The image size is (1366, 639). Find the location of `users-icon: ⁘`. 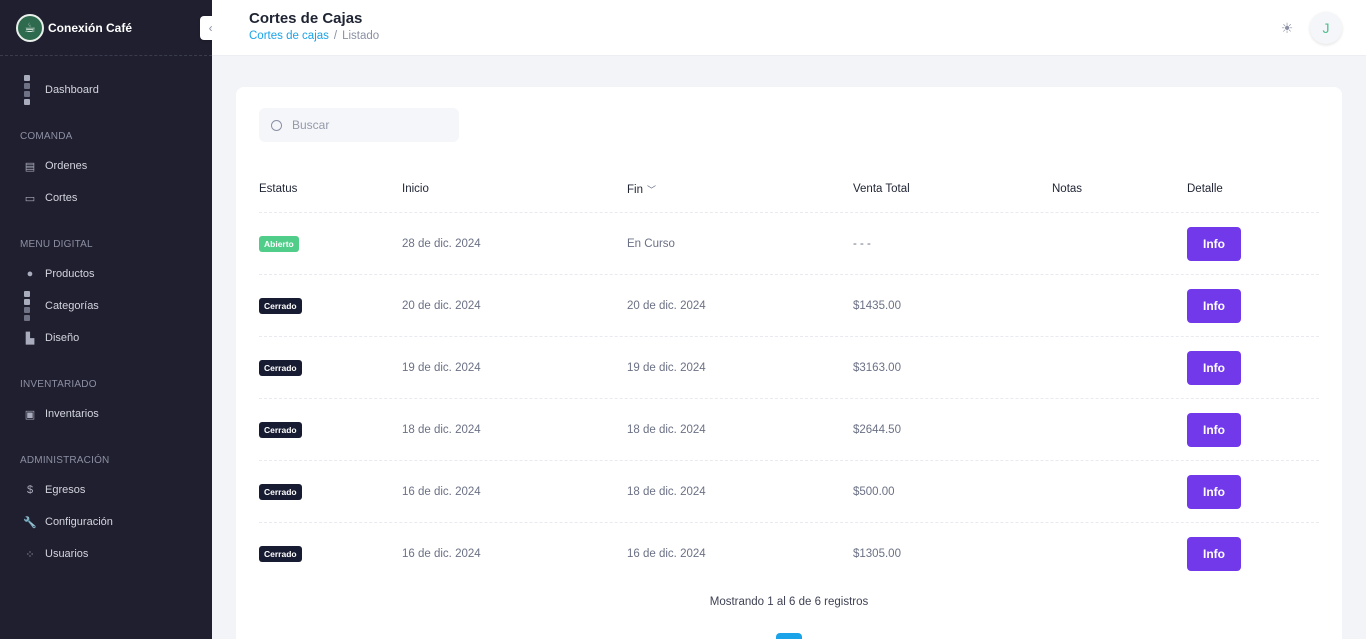

users-icon: ⁘ is located at coordinates (30, 554).